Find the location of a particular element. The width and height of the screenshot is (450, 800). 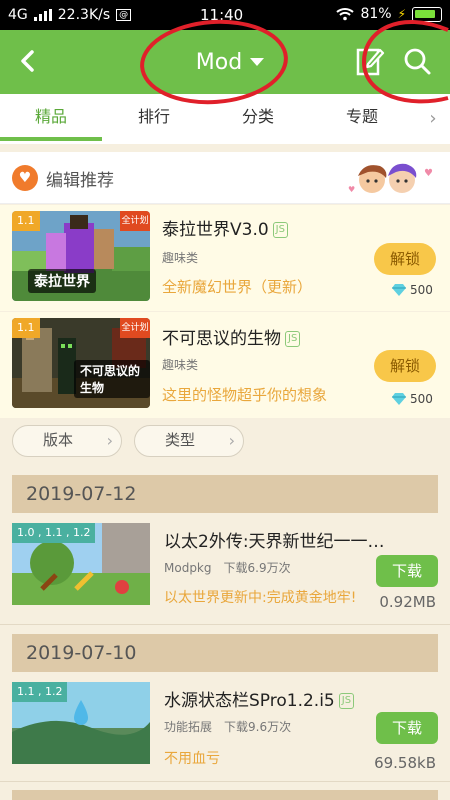

version-tag: 1.0 , 1.1 , 1.2 is located at coordinates (54, 533).